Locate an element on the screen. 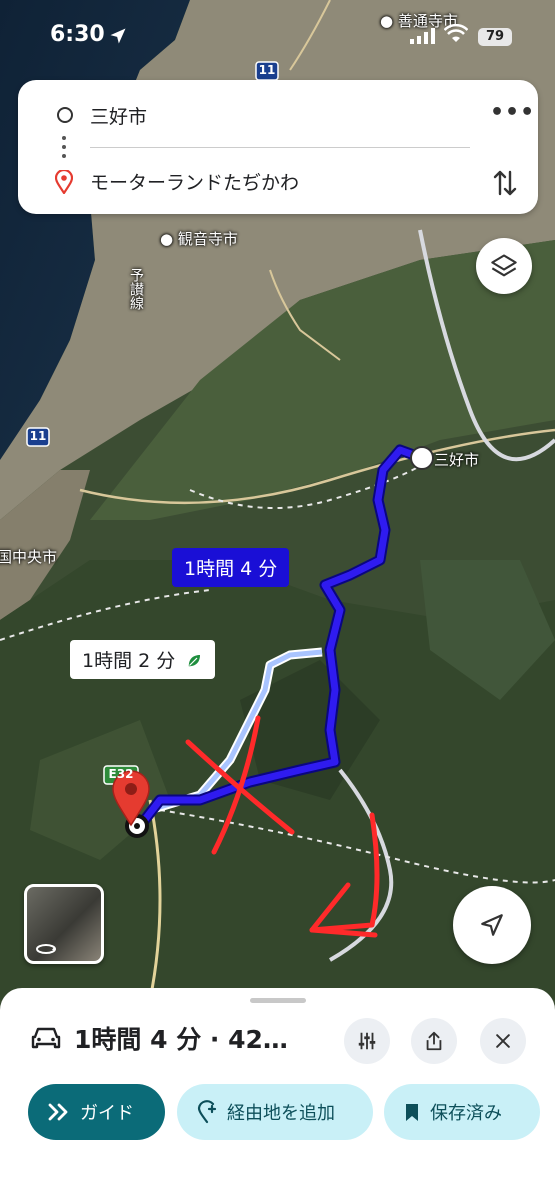 The height and width of the screenshot is (1200, 555). status-bar: 6:30 79 is located at coordinates (277, 36).